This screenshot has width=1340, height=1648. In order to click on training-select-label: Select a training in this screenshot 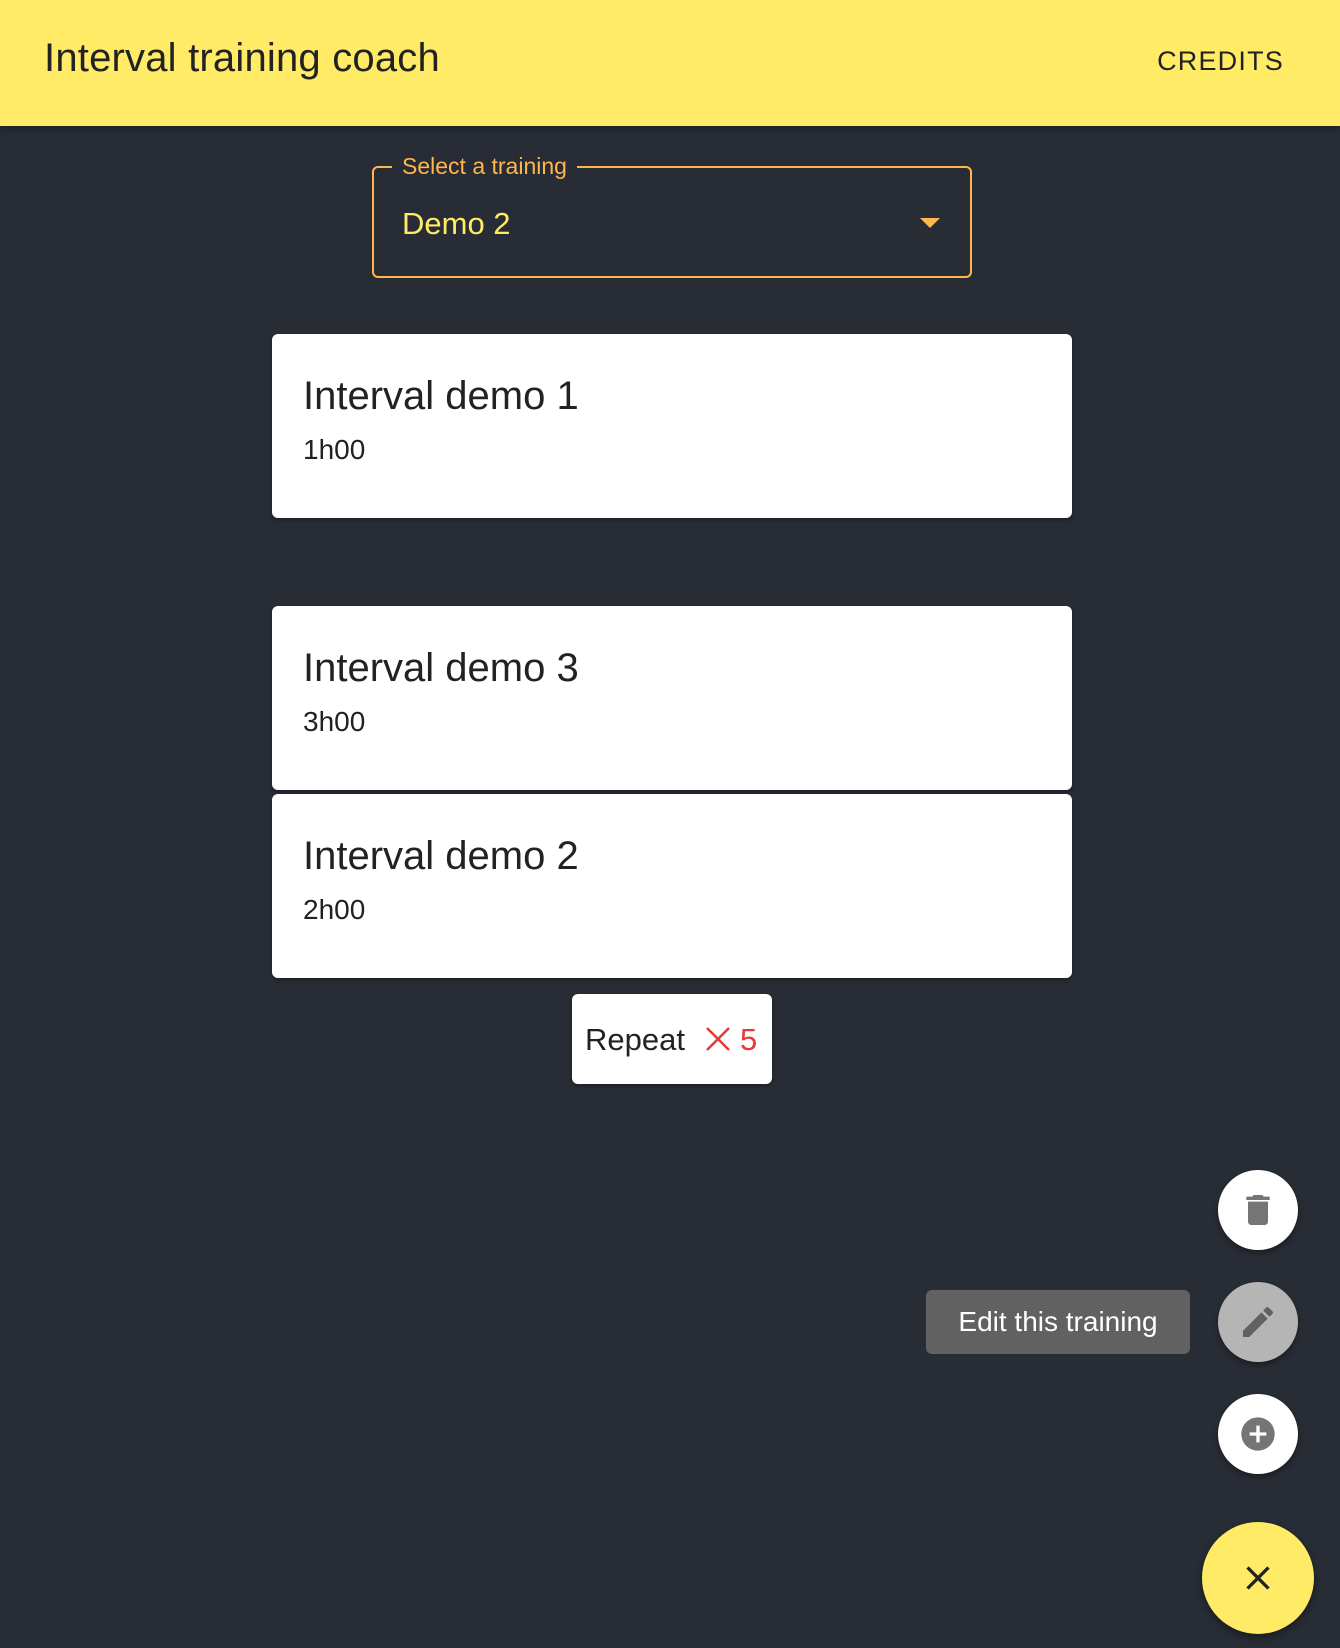, I will do `click(484, 166)`.